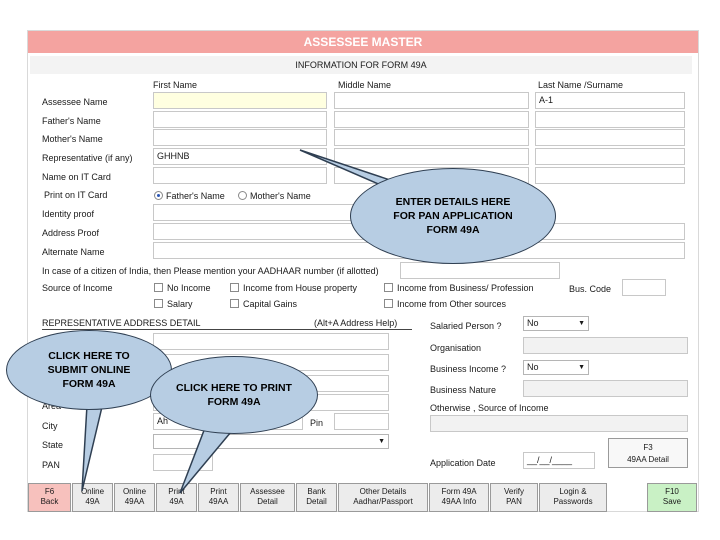  I want to click on submit-callout: CLICK HERE TO SUBMIT ONLINE FORM 49A, so click(89, 370).